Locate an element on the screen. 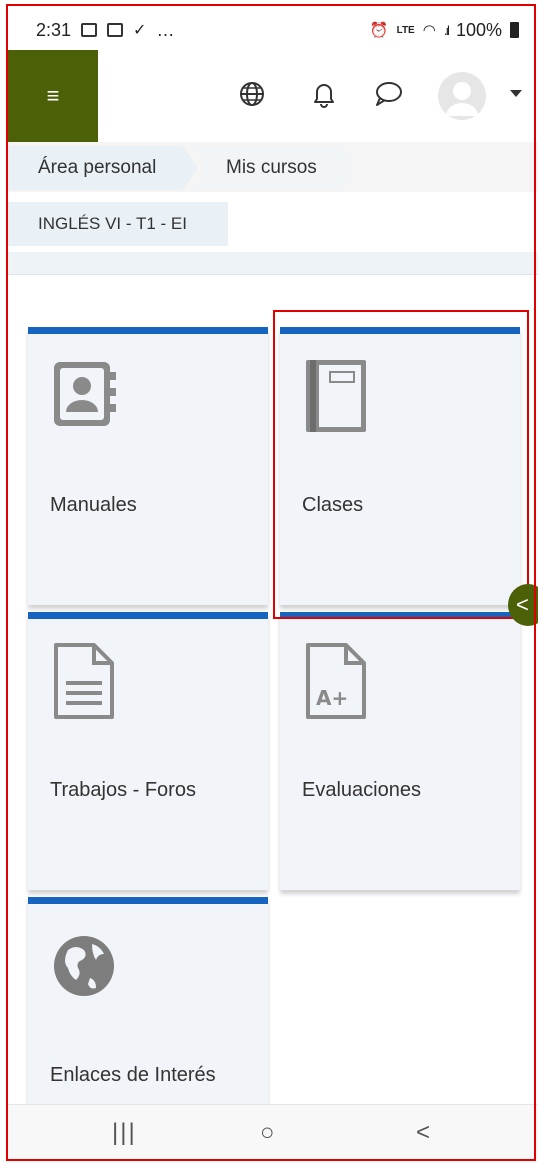  tile-label: Manuales is located at coordinates (93, 505).